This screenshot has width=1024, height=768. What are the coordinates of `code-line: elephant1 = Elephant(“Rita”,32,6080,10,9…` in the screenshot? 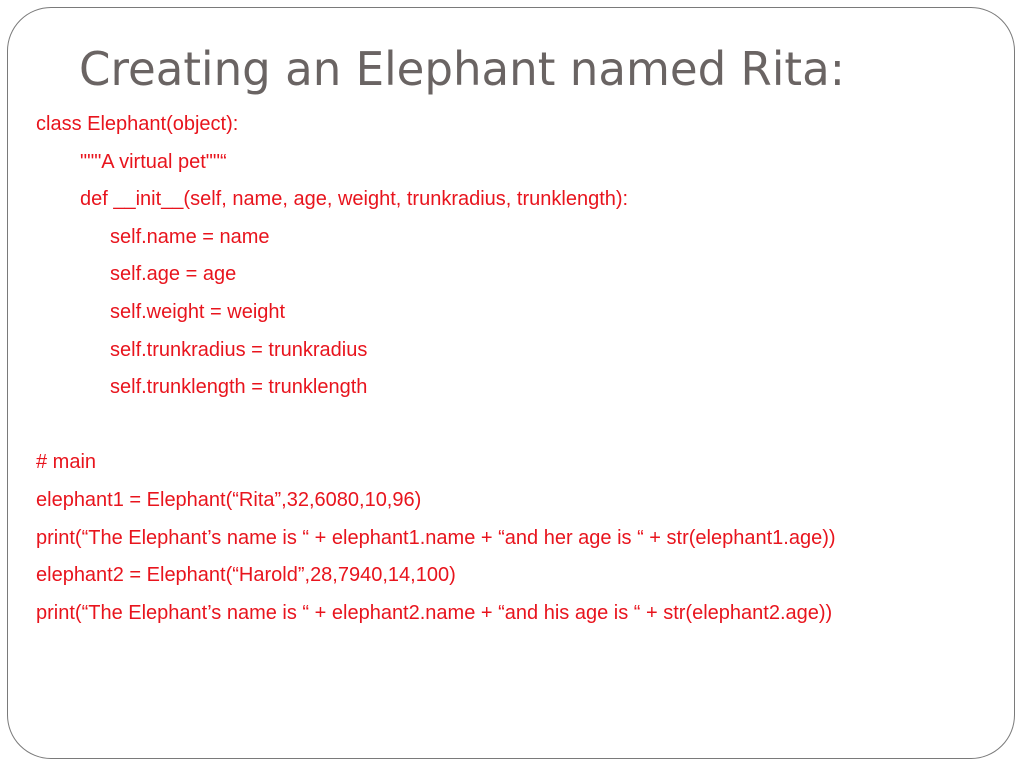 It's located at (229, 499).